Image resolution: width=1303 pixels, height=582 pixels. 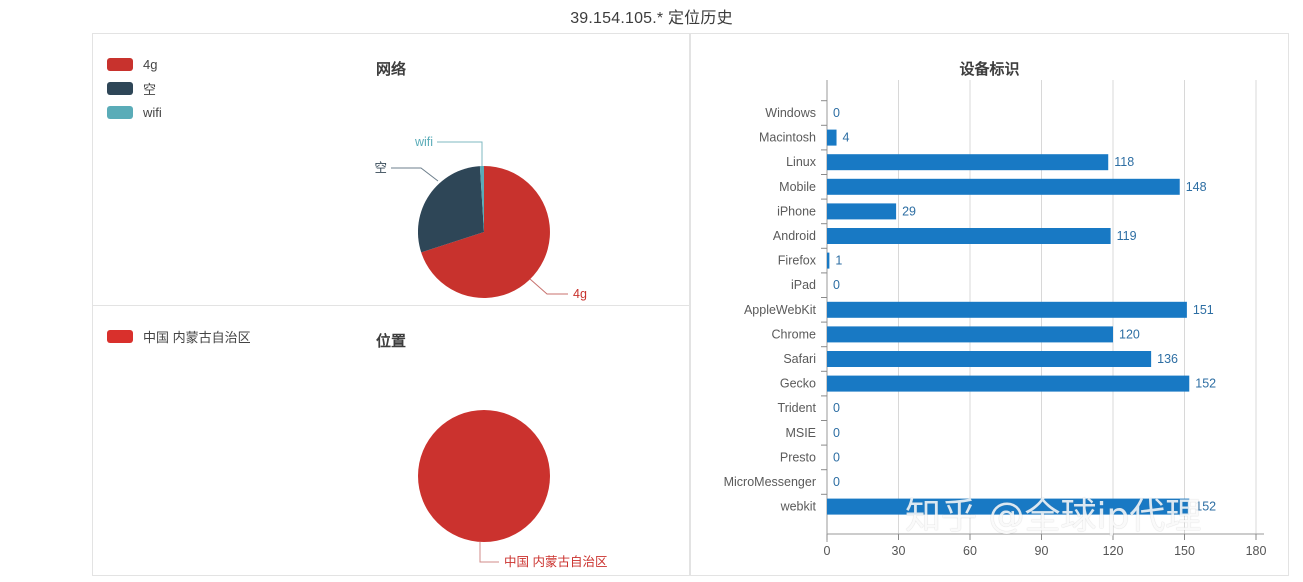 I want to click on bar-category-label: Chrome, so click(x=794, y=334).